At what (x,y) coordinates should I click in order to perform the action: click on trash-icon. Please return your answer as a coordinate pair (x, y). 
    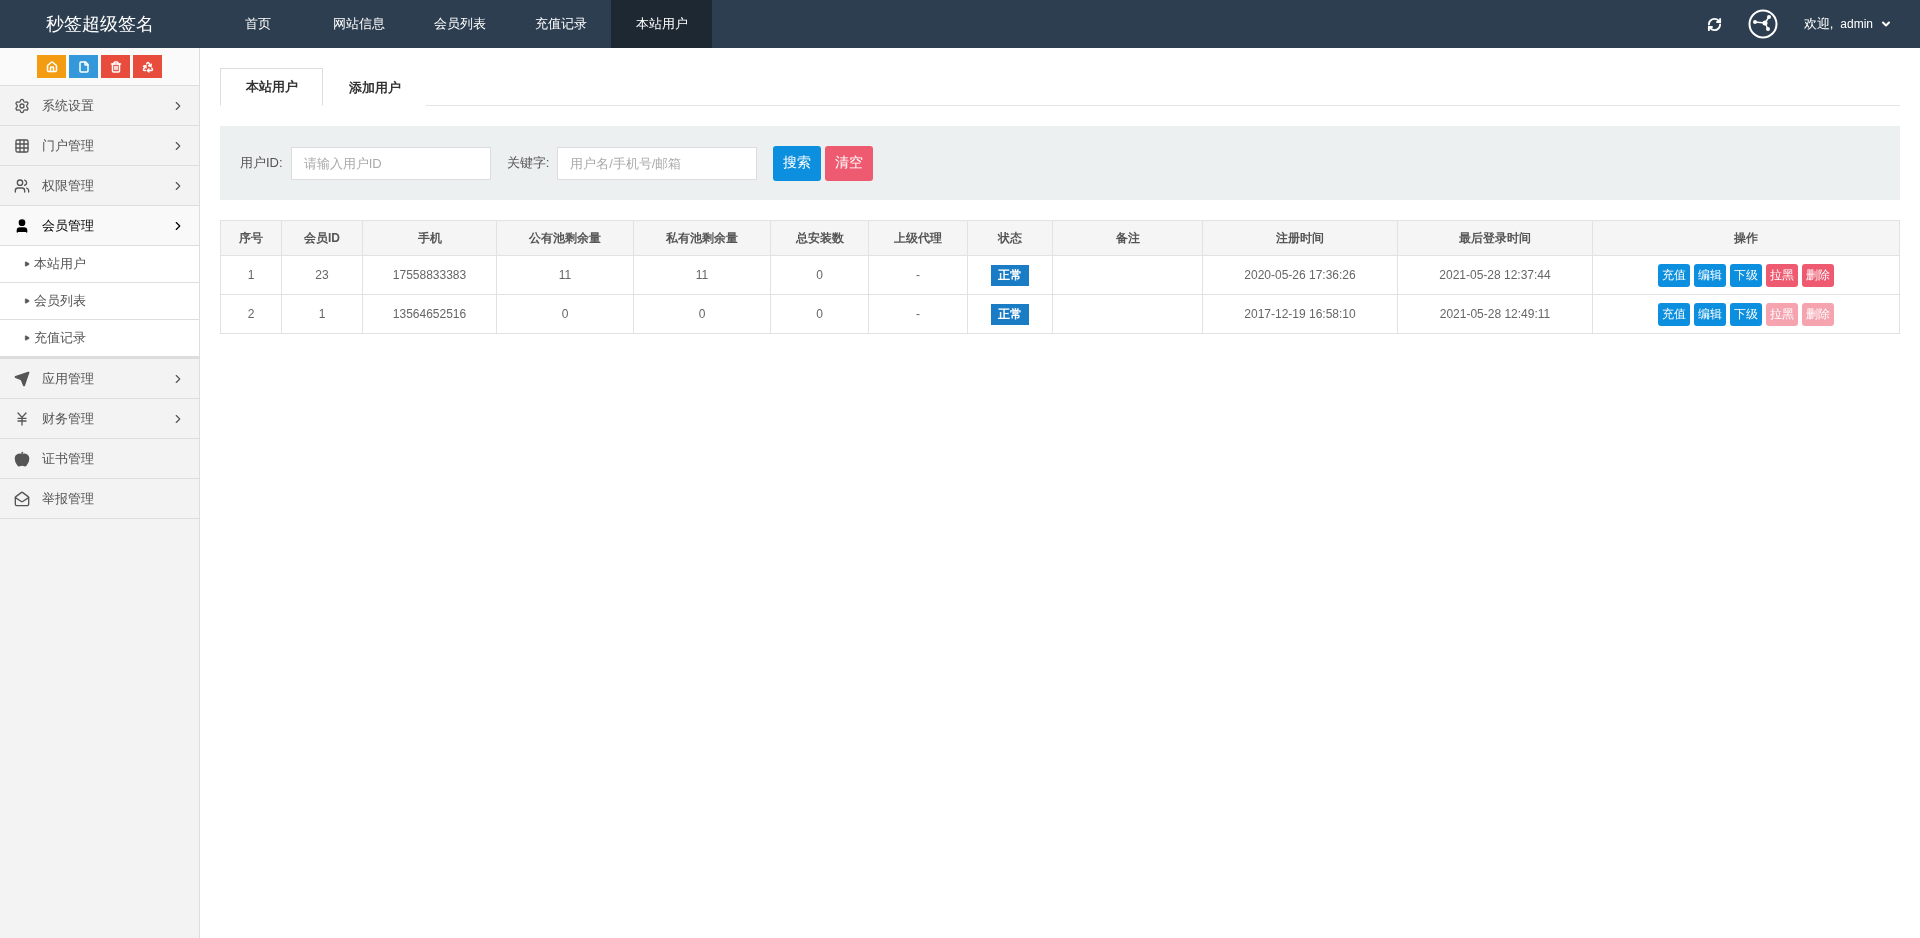
    Looking at the image, I should click on (115, 66).